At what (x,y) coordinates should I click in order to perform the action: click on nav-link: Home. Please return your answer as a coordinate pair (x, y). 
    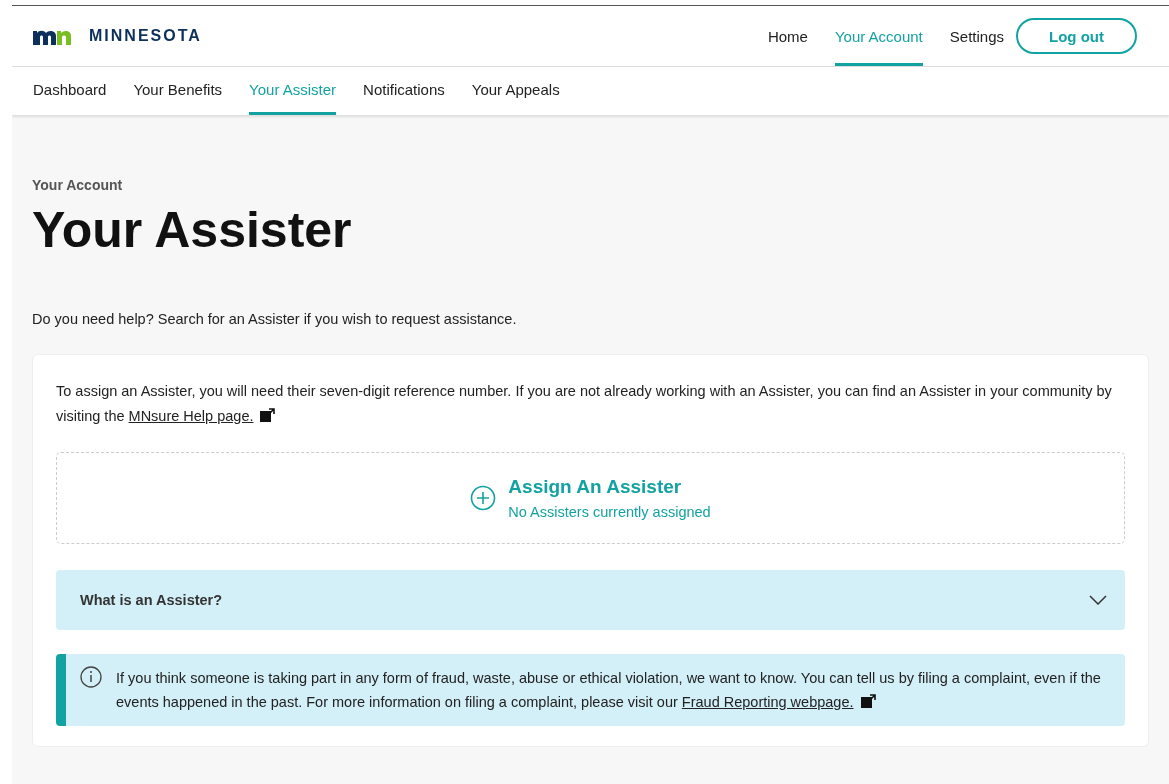
    Looking at the image, I should click on (787, 36).